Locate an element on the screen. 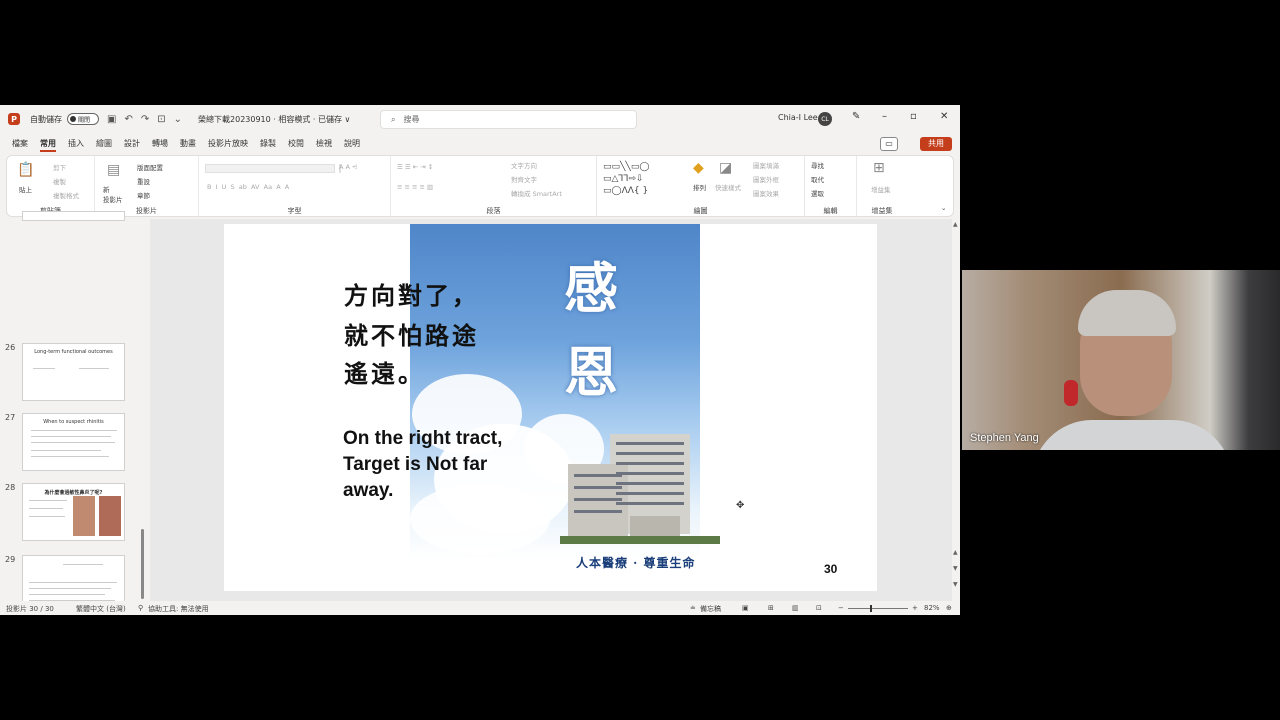 This screenshot has height=720, width=1280. editing-group: 尋找 取代 選取 編輯 is located at coordinates (831, 187).